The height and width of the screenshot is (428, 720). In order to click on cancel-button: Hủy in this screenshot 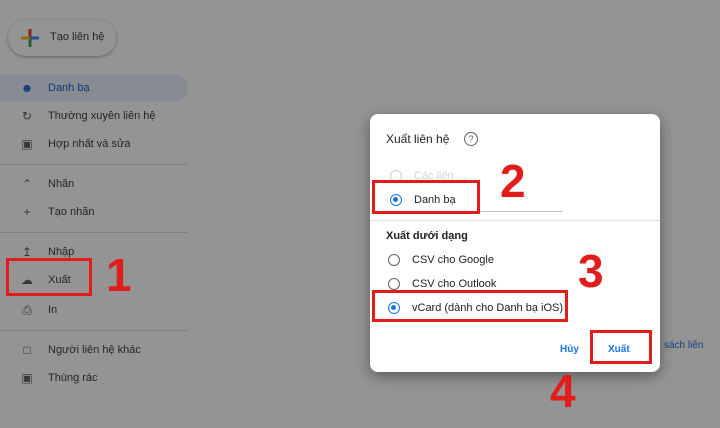, I will do `click(569, 349)`.